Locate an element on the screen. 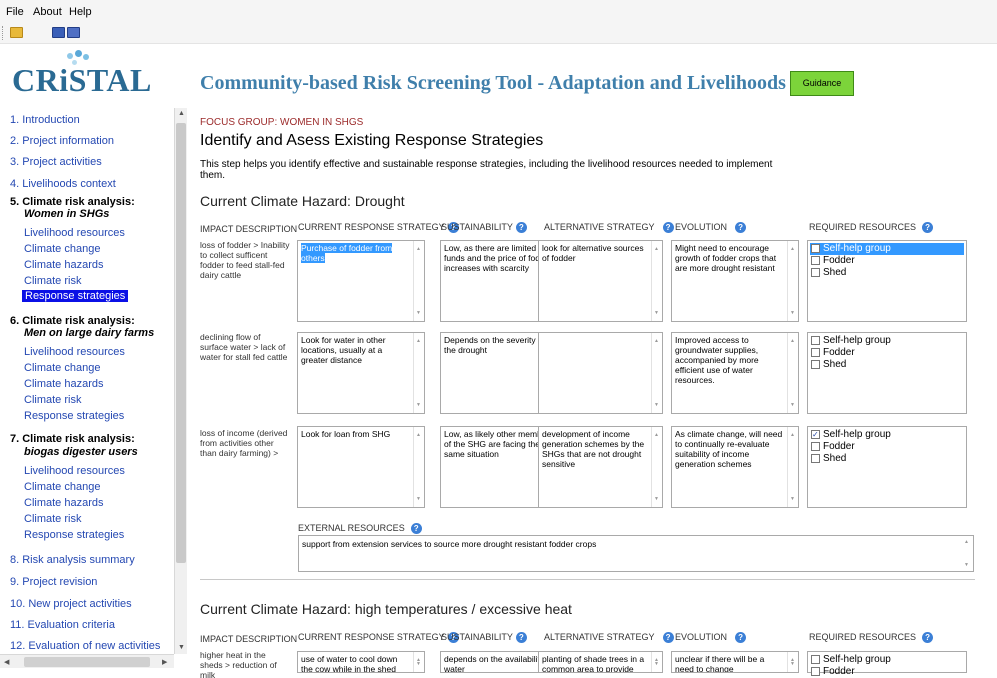 Image resolution: width=997 pixels, height=678 pixels. nav-new-project-activities: 10. New project activities is located at coordinates (71, 604).